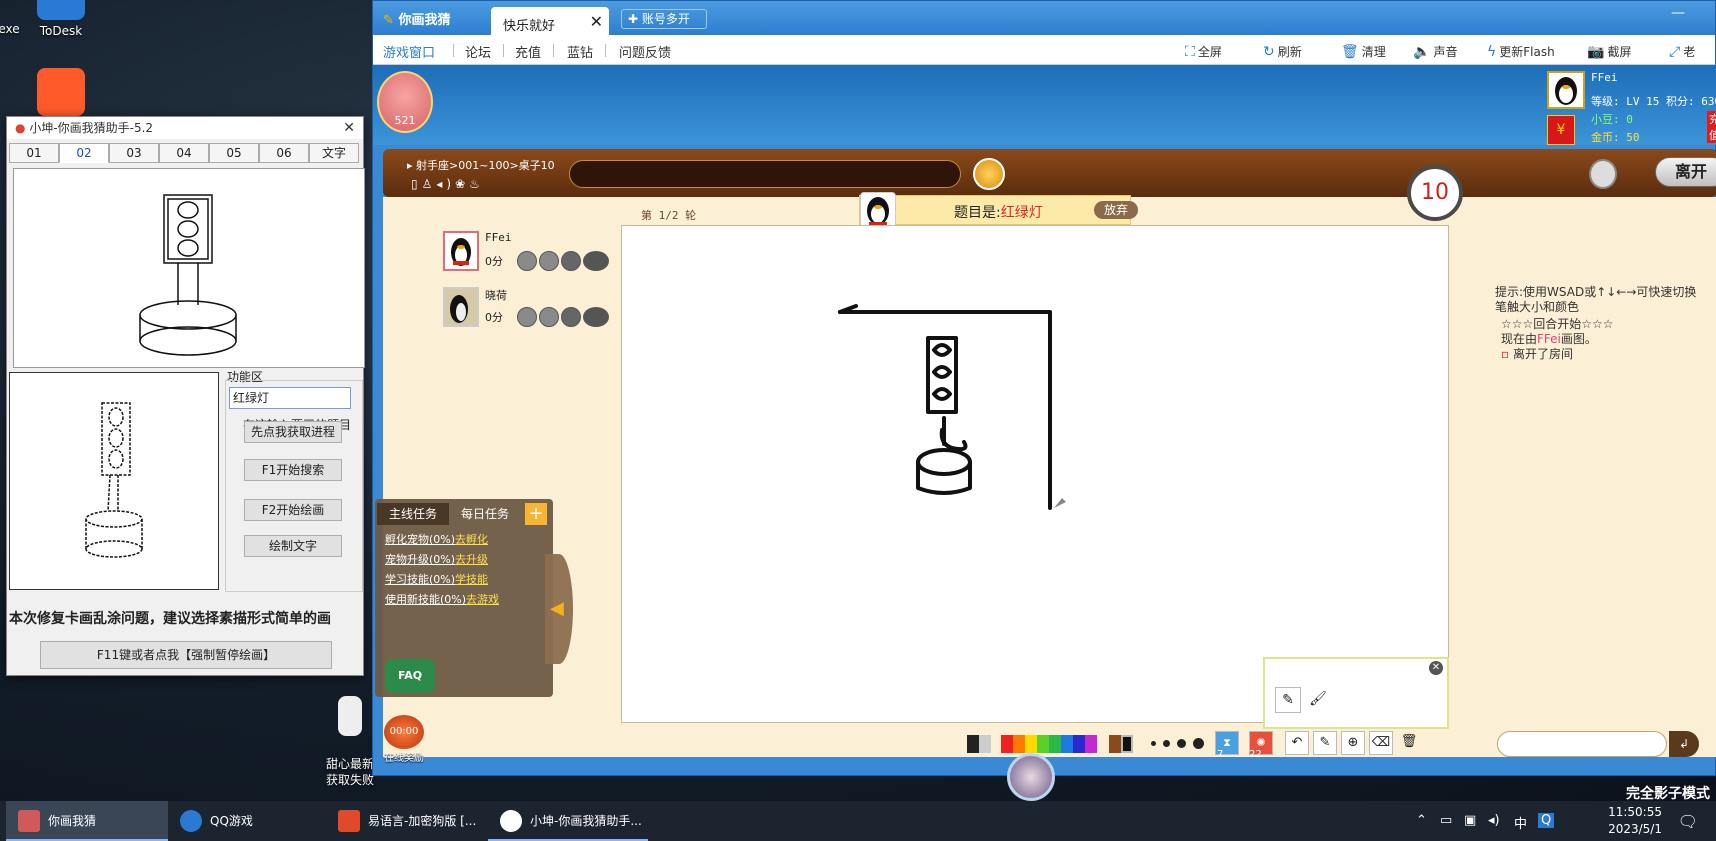  I want to click on tab-04: 04, so click(184, 153).